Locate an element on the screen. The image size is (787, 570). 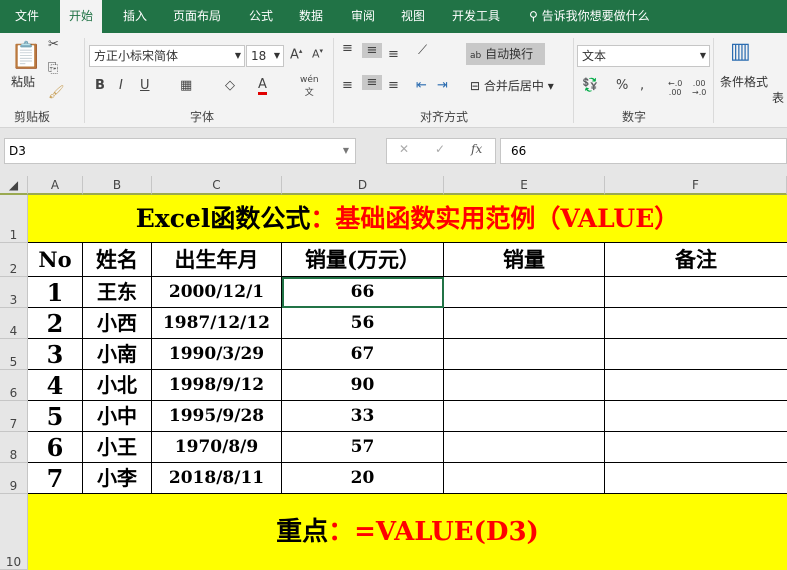
key-point-note: 重点：=VALUE(D3) is located at coordinates (407, 532).